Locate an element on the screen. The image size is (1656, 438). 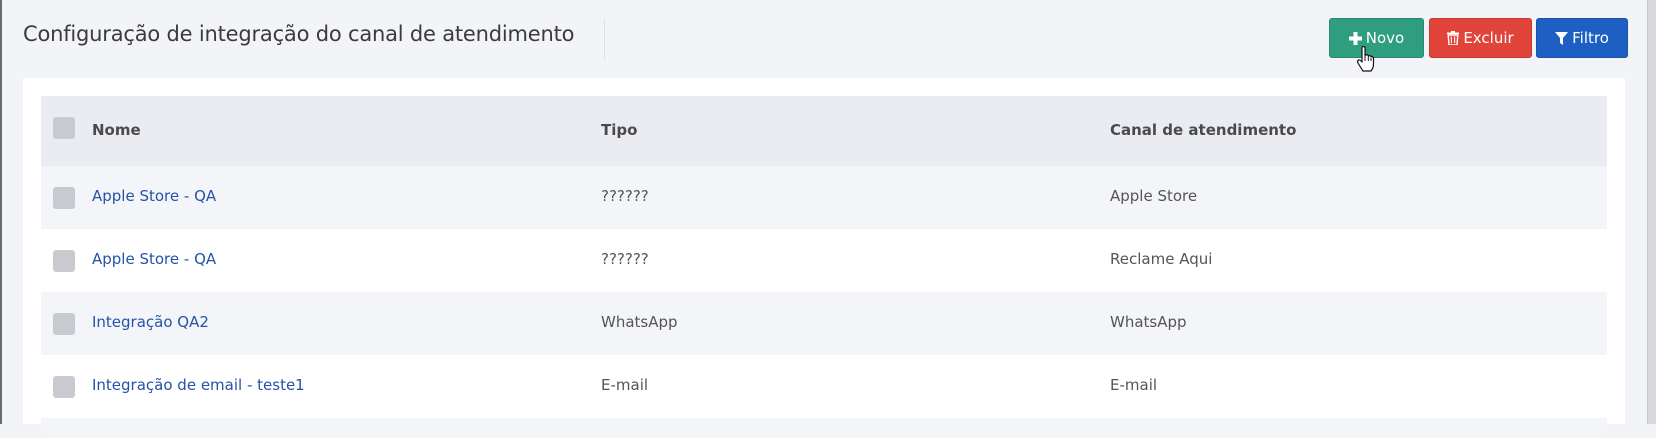
delete-button-label: Excluir is located at coordinates (1488, 38).